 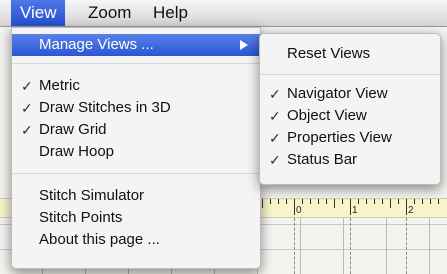 I want to click on menu-view: View, so click(x=38, y=13).